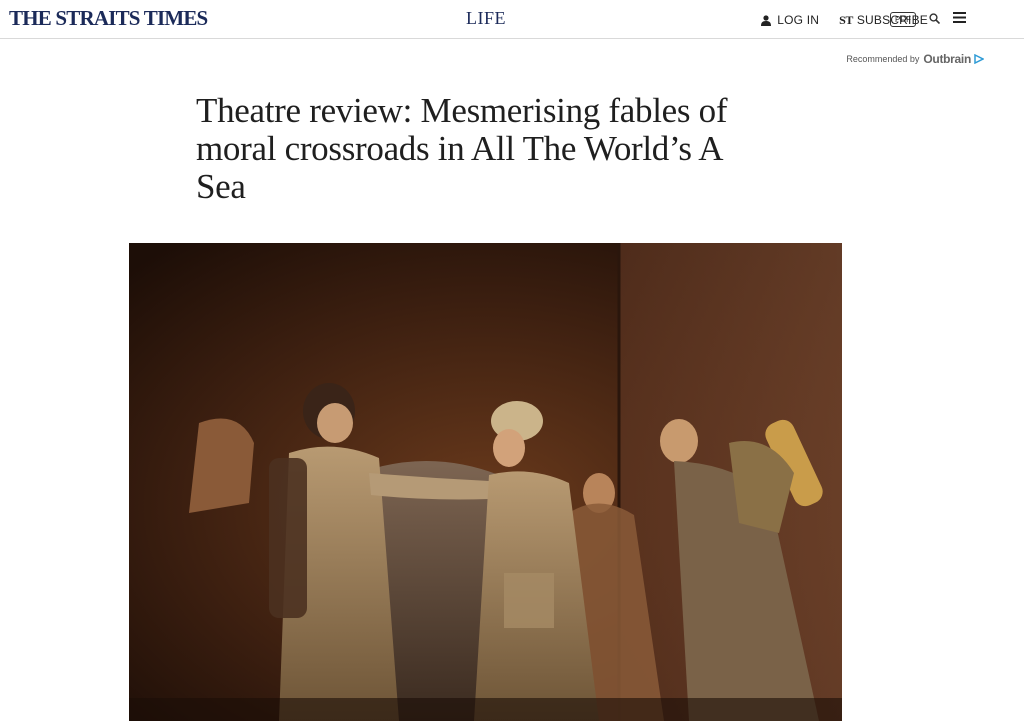 The image size is (1024, 721). Describe the element at coordinates (959, 17) in the screenshot. I see `menu-icon` at that location.